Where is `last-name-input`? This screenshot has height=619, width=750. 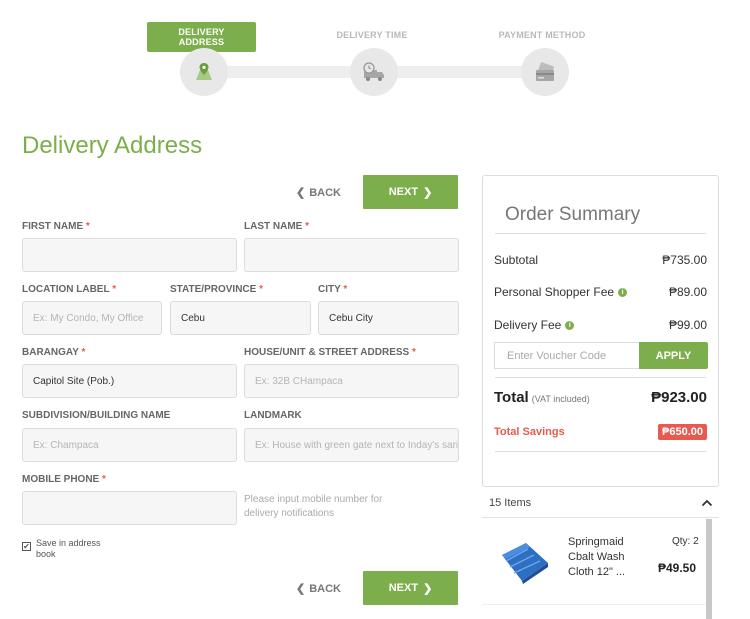
last-name-input is located at coordinates (351, 255).